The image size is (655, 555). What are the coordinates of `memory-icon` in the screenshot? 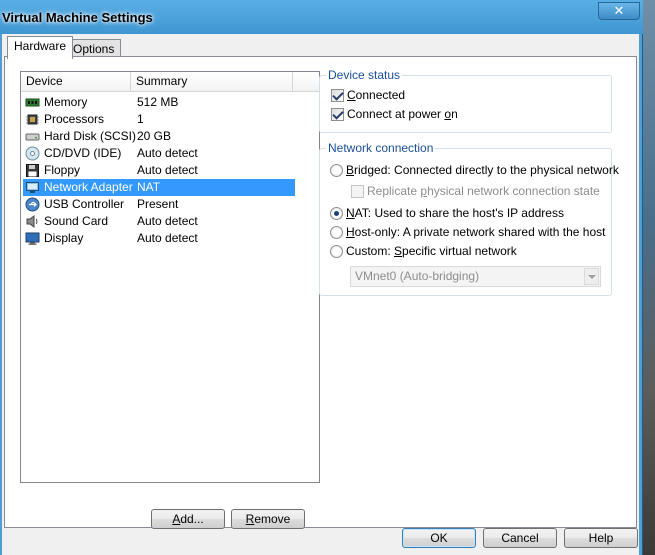 It's located at (32, 102).